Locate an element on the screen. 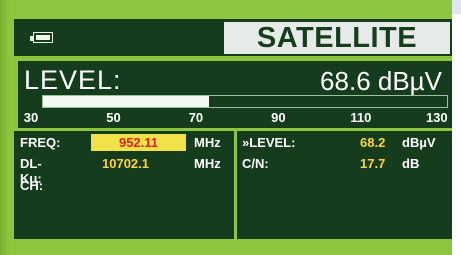 Image resolution: width=461 pixels, height=255 pixels. battery-level is located at coordinates (43, 37).